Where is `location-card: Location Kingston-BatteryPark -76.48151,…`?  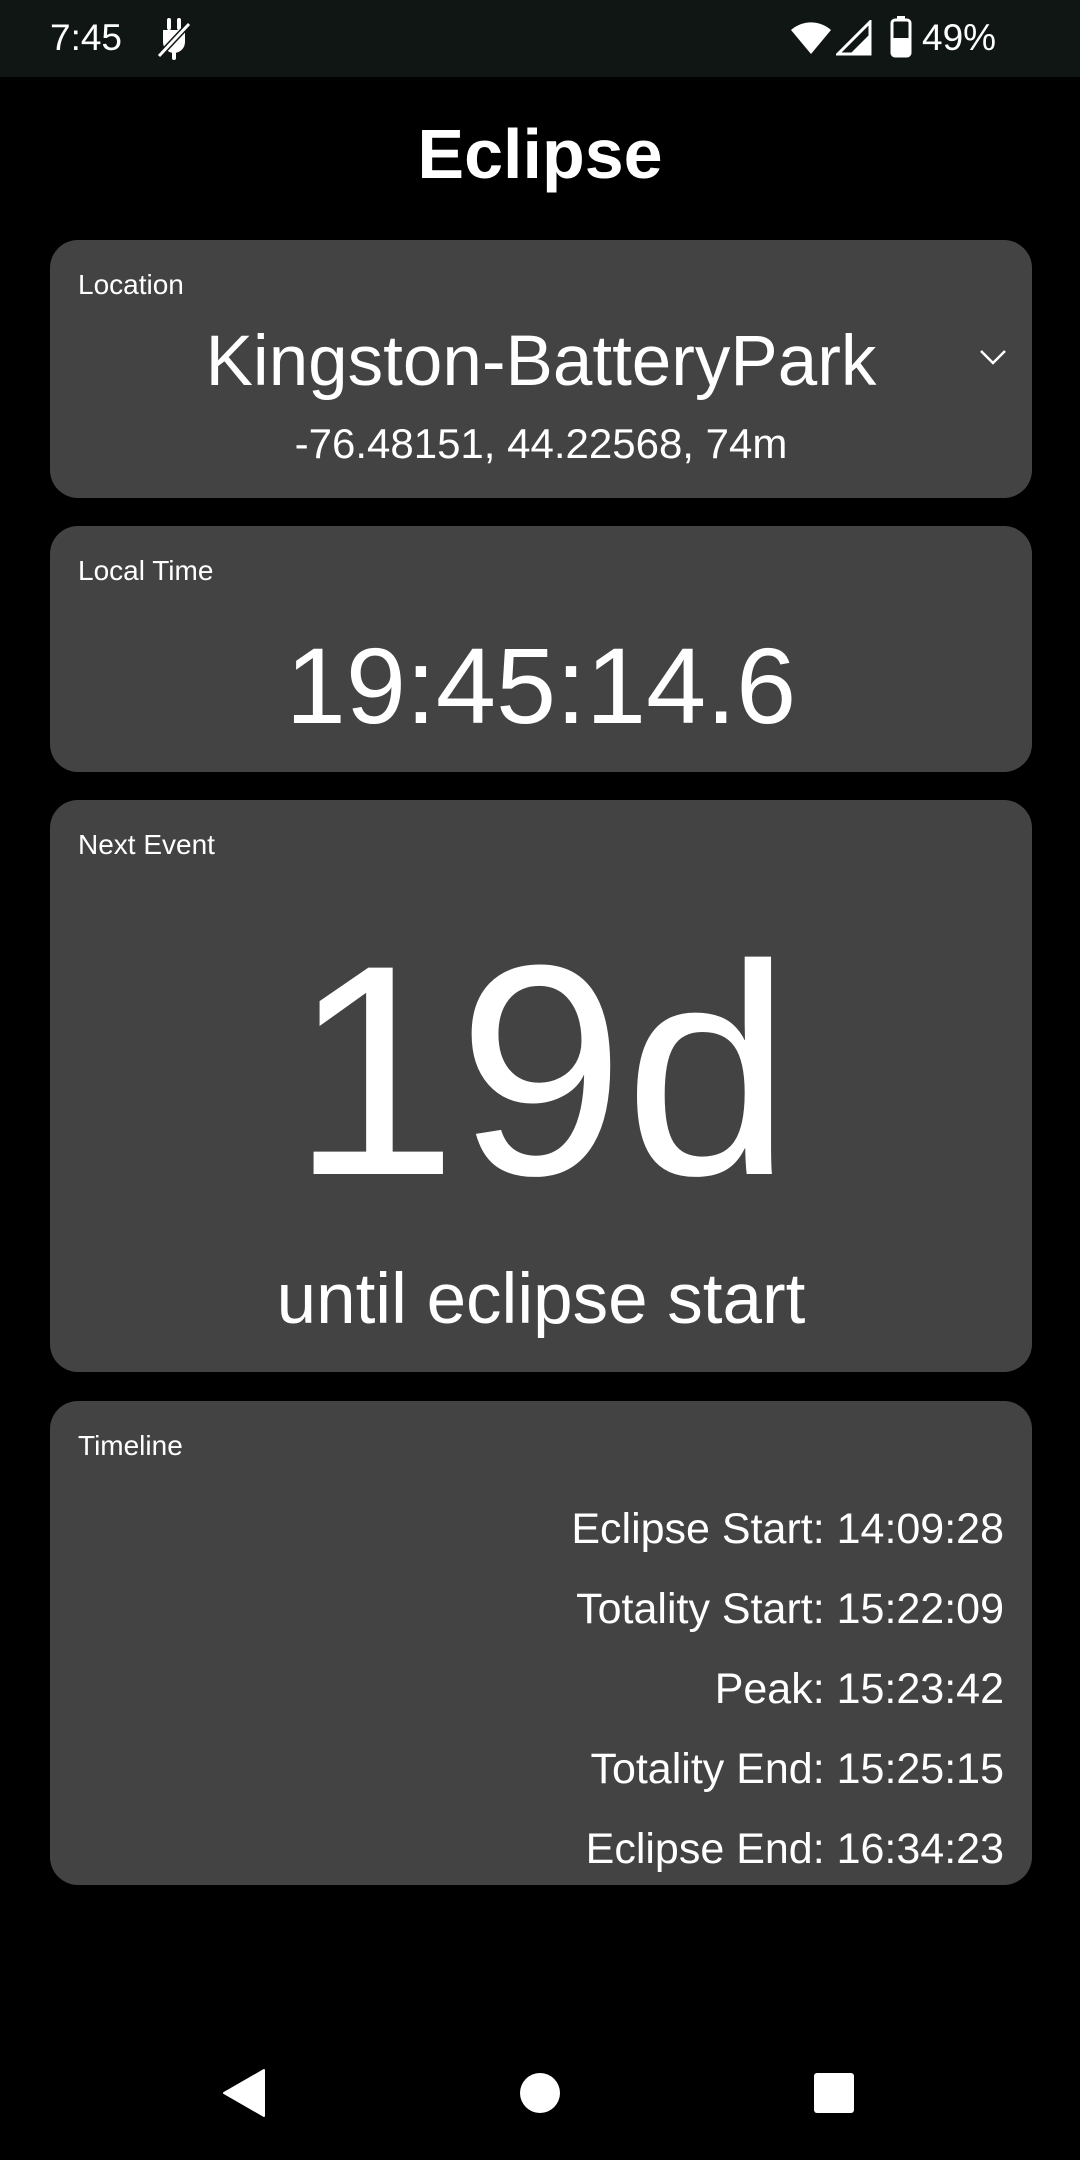
location-card: Location Kingston-BatteryPark -76.48151,… is located at coordinates (541, 369).